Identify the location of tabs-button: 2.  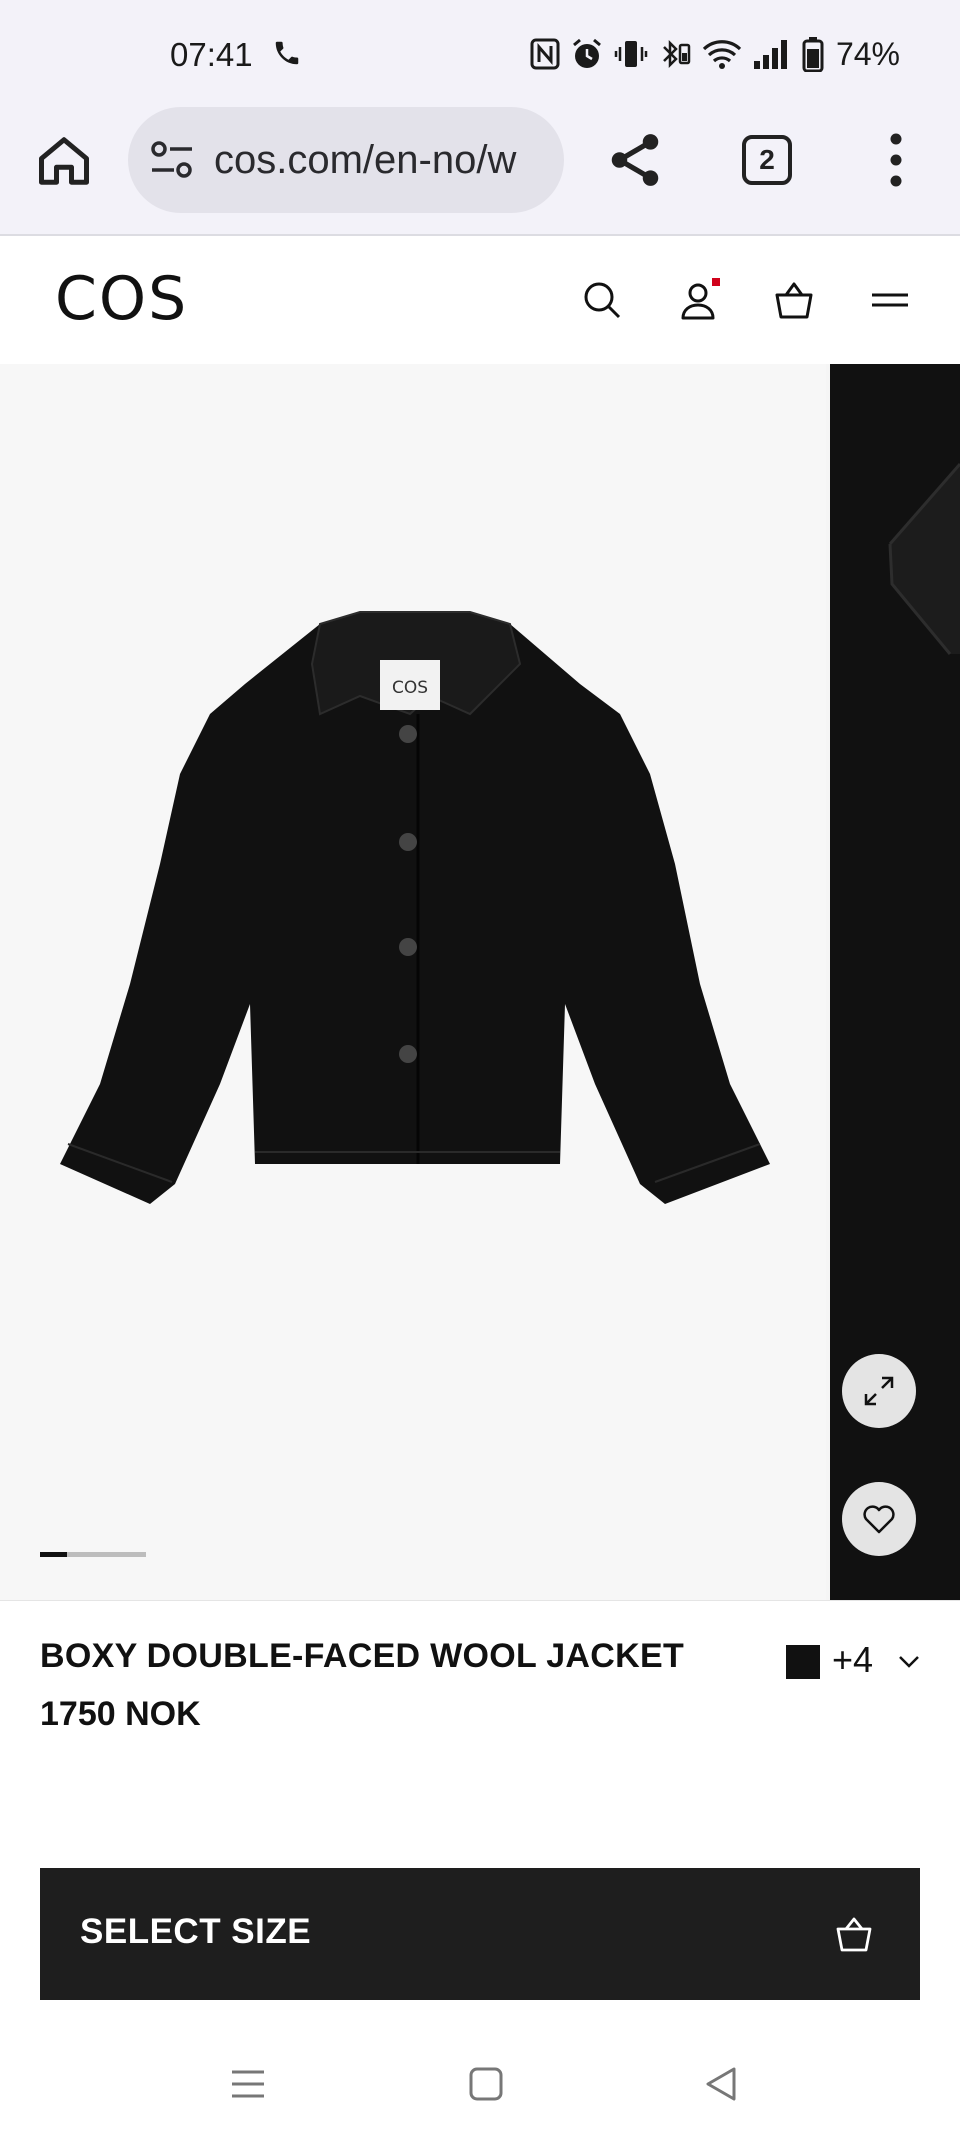
(767, 160).